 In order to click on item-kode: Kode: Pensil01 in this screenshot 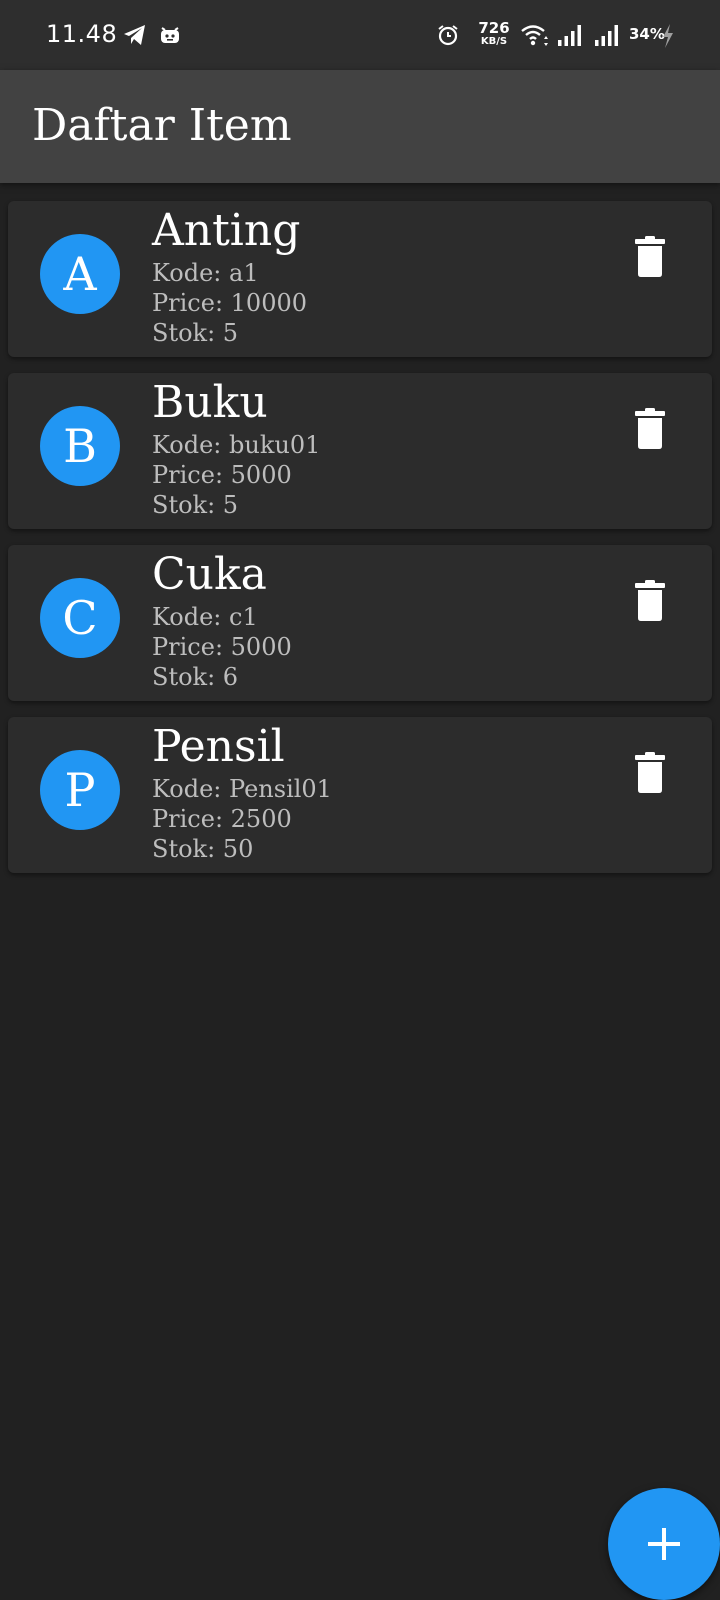, I will do `click(242, 789)`.